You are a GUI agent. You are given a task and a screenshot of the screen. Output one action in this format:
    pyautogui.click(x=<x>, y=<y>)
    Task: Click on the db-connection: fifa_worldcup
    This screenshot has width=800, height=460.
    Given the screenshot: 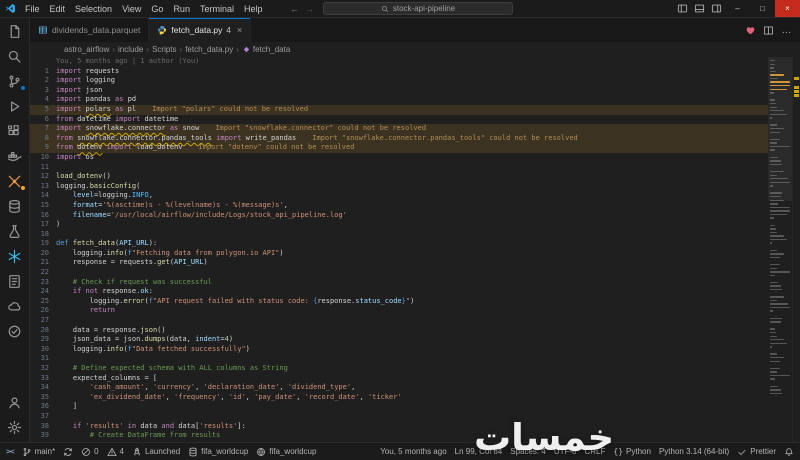 What is the action you would take?
    pyautogui.click(x=218, y=451)
    